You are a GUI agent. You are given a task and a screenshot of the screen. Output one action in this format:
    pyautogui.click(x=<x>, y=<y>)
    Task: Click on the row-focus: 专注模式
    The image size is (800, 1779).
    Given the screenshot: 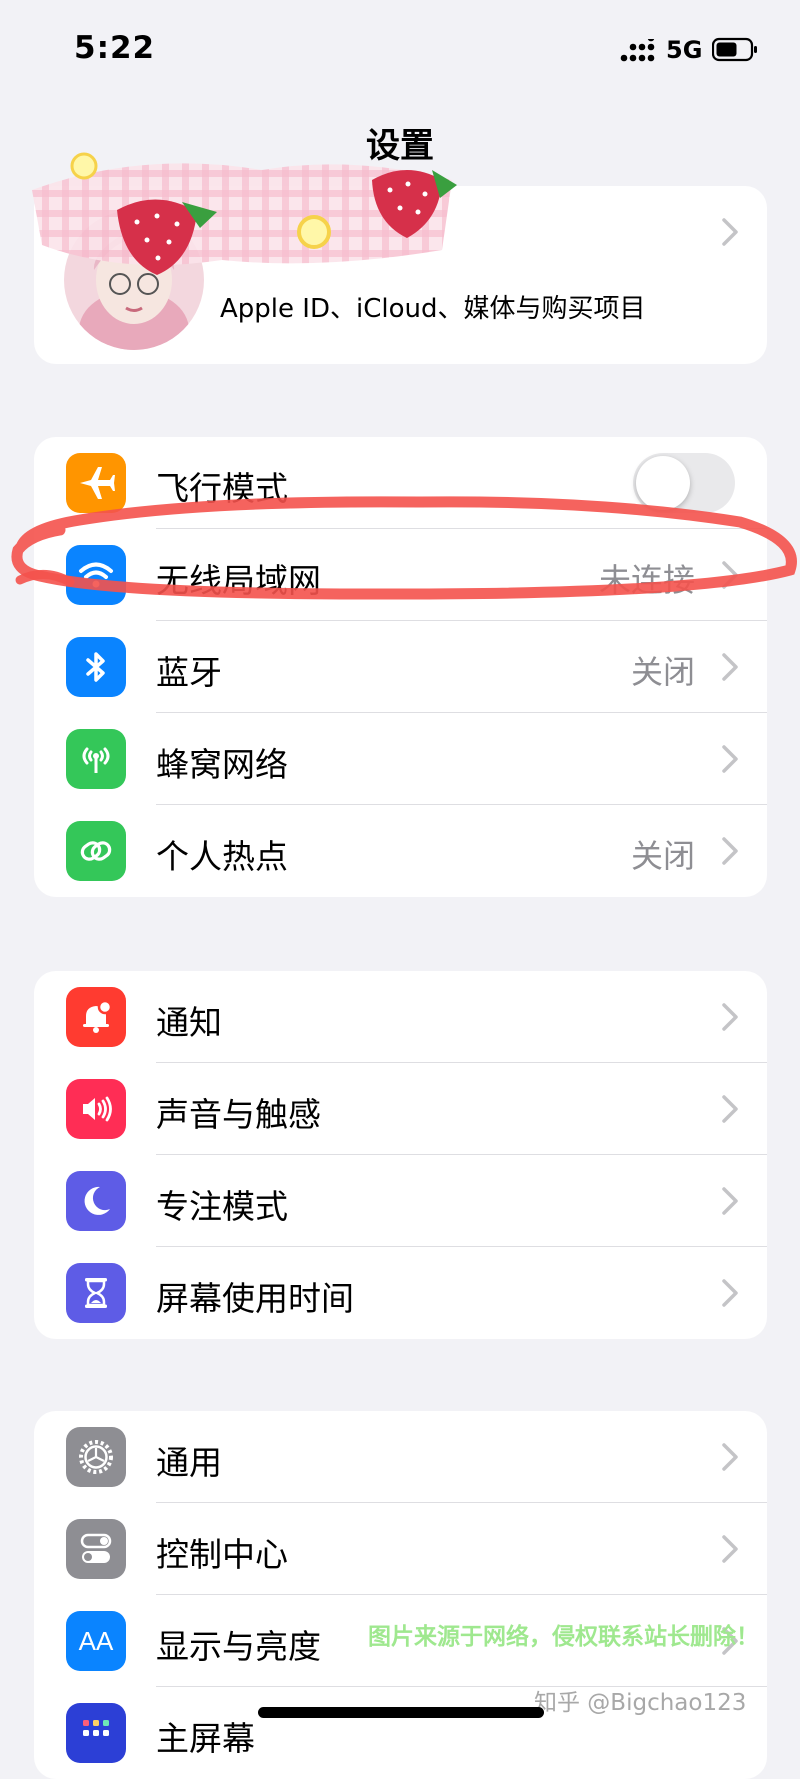 What is the action you would take?
    pyautogui.click(x=400, y=1201)
    